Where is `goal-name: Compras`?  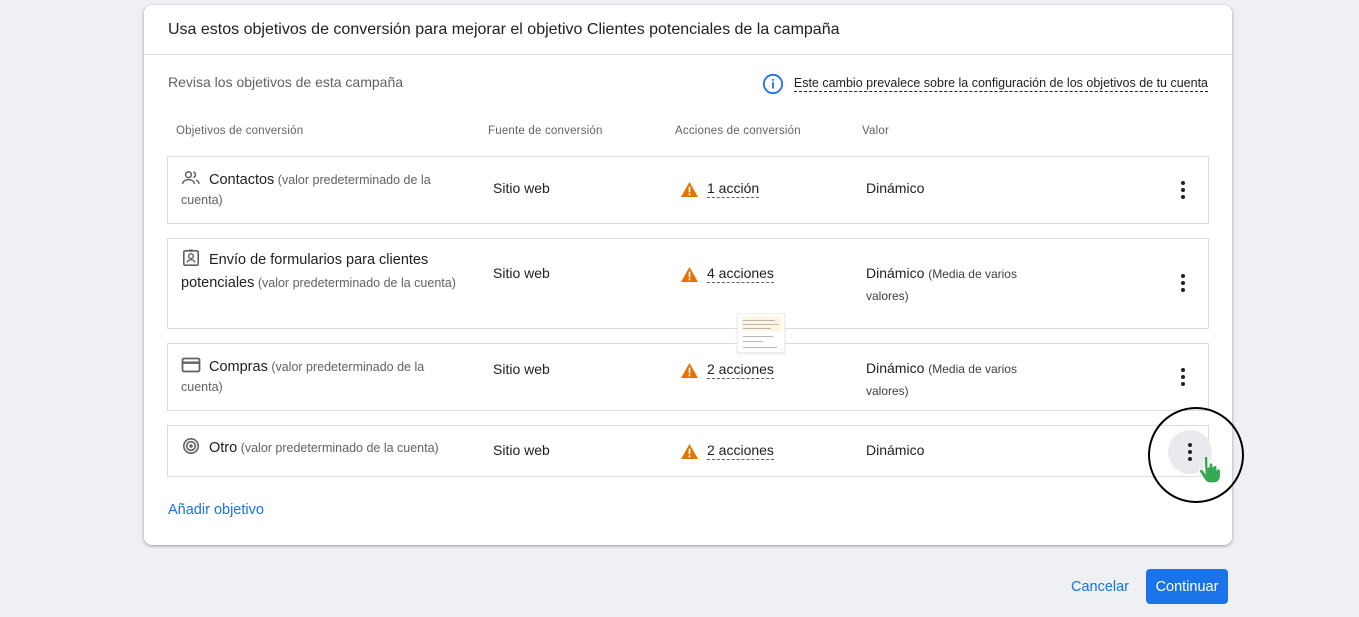 goal-name: Compras is located at coordinates (238, 367).